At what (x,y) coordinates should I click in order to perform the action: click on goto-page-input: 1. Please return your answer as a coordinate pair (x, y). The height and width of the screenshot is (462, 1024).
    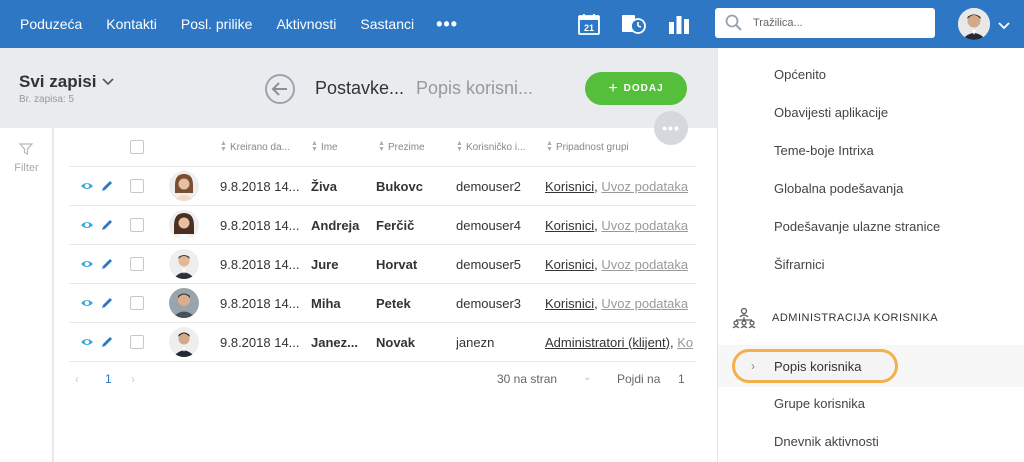
    Looking at the image, I should click on (681, 379).